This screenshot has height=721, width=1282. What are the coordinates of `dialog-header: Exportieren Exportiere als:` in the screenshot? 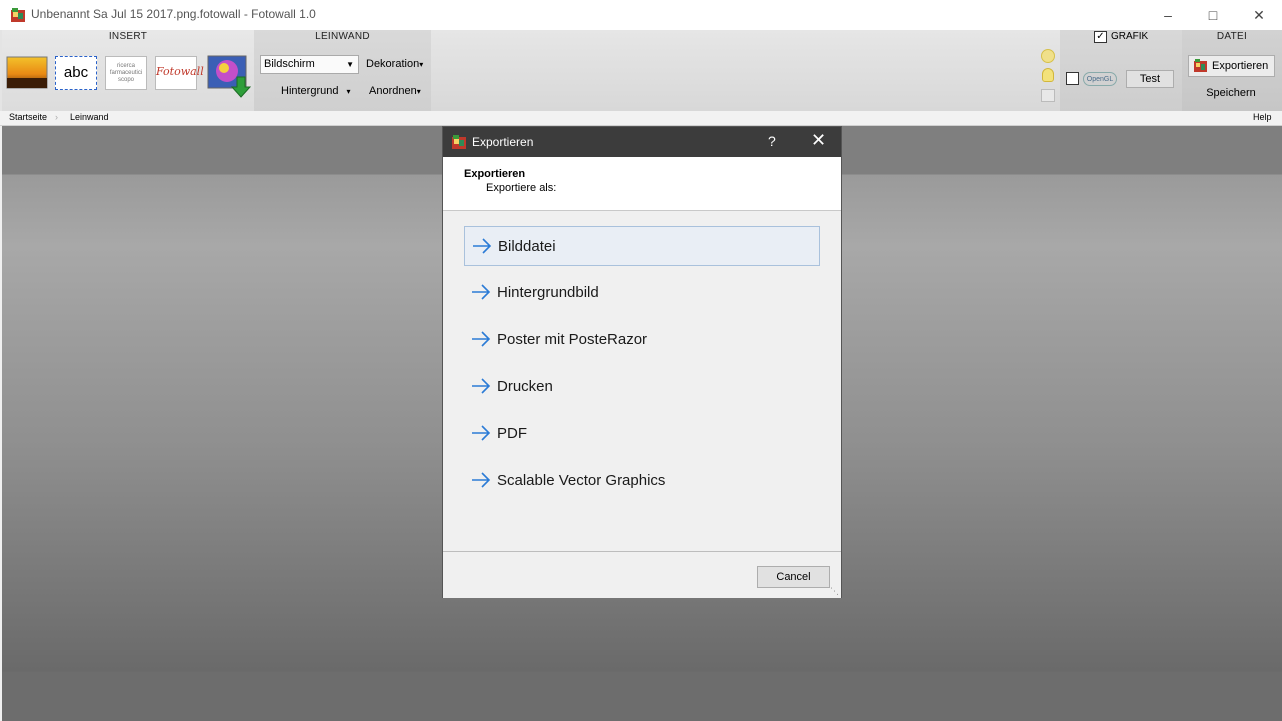 It's located at (642, 184).